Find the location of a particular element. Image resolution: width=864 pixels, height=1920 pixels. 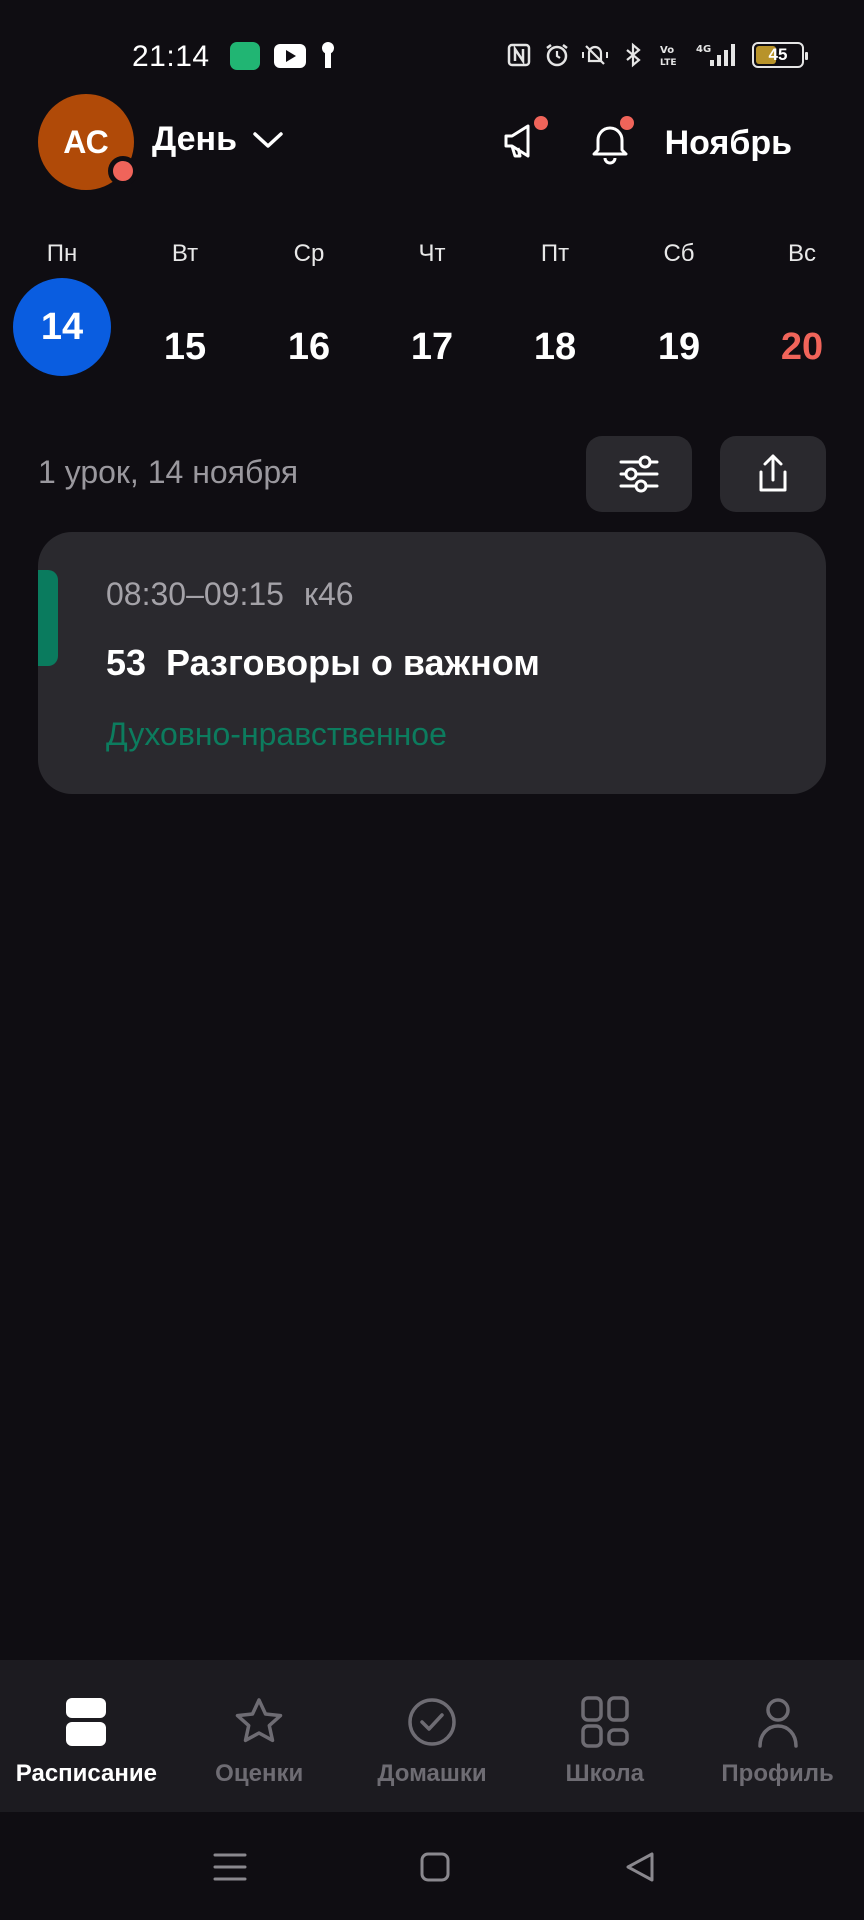

app-header: АС День Ноябрь is located at coordinates (432, 144).